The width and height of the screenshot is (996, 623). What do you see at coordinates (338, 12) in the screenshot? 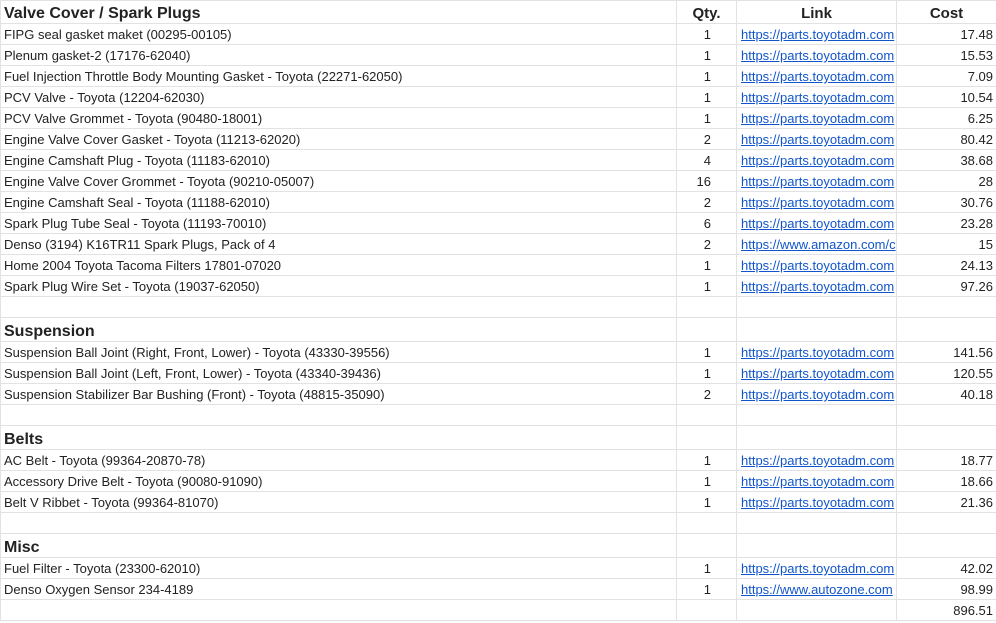
I see `section-header-cell: Valve Cover / Spark Plugs` at bounding box center [338, 12].